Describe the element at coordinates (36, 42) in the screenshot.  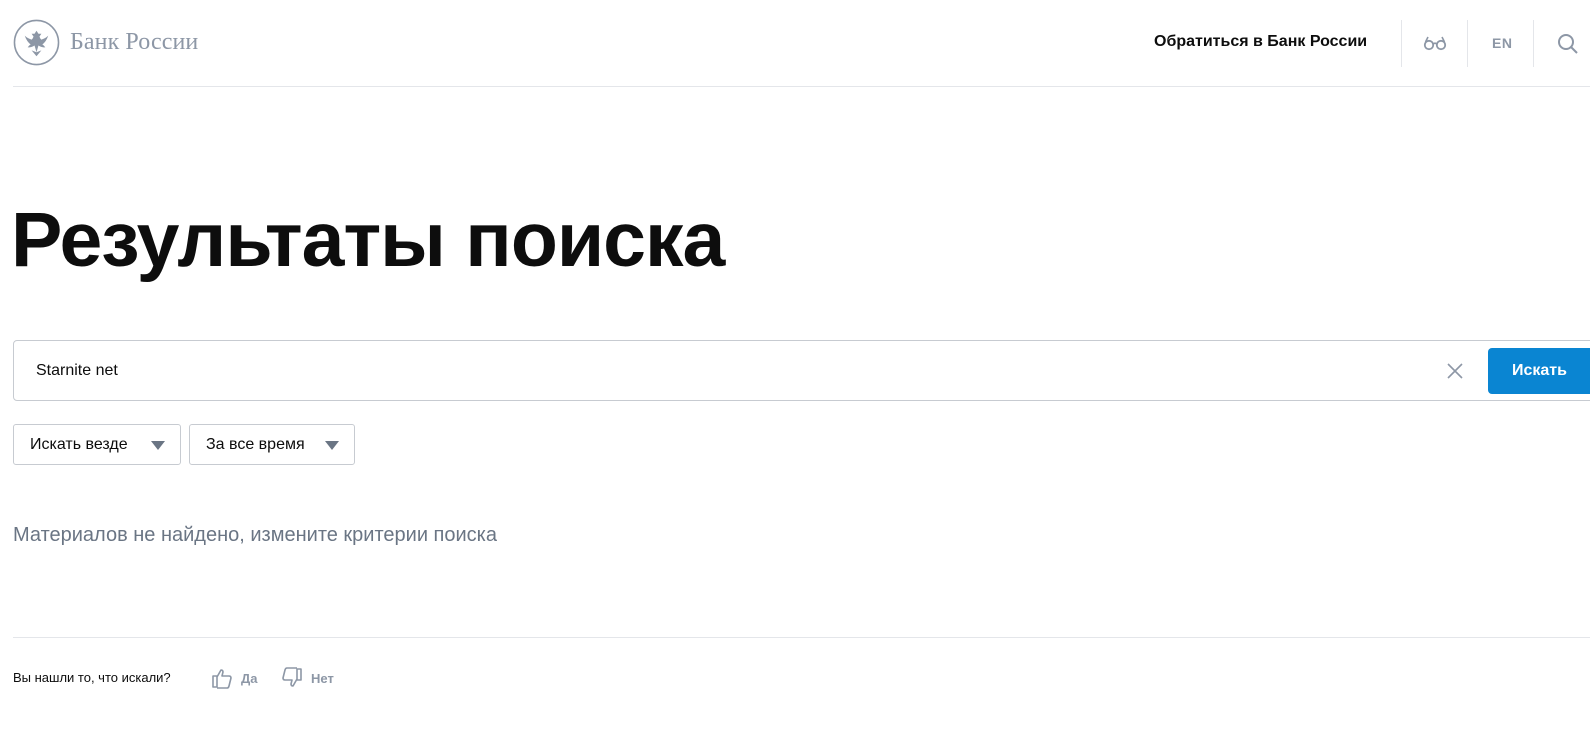
I see `eagle-emblem-icon` at that location.